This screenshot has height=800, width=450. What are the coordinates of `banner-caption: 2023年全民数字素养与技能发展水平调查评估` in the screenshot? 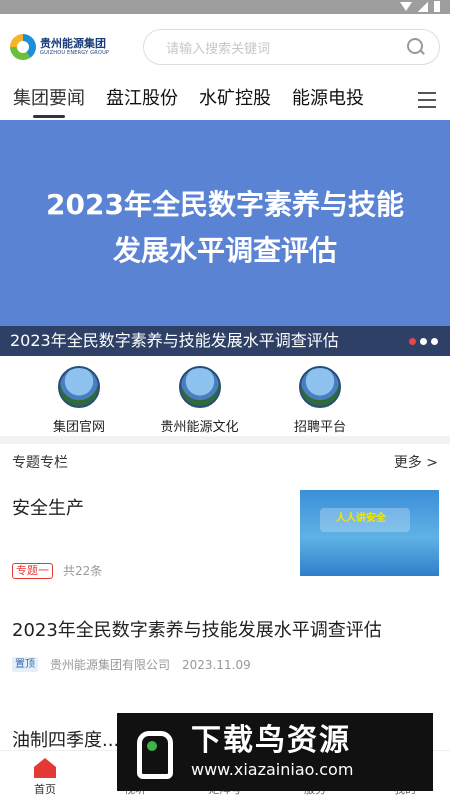 It's located at (225, 341).